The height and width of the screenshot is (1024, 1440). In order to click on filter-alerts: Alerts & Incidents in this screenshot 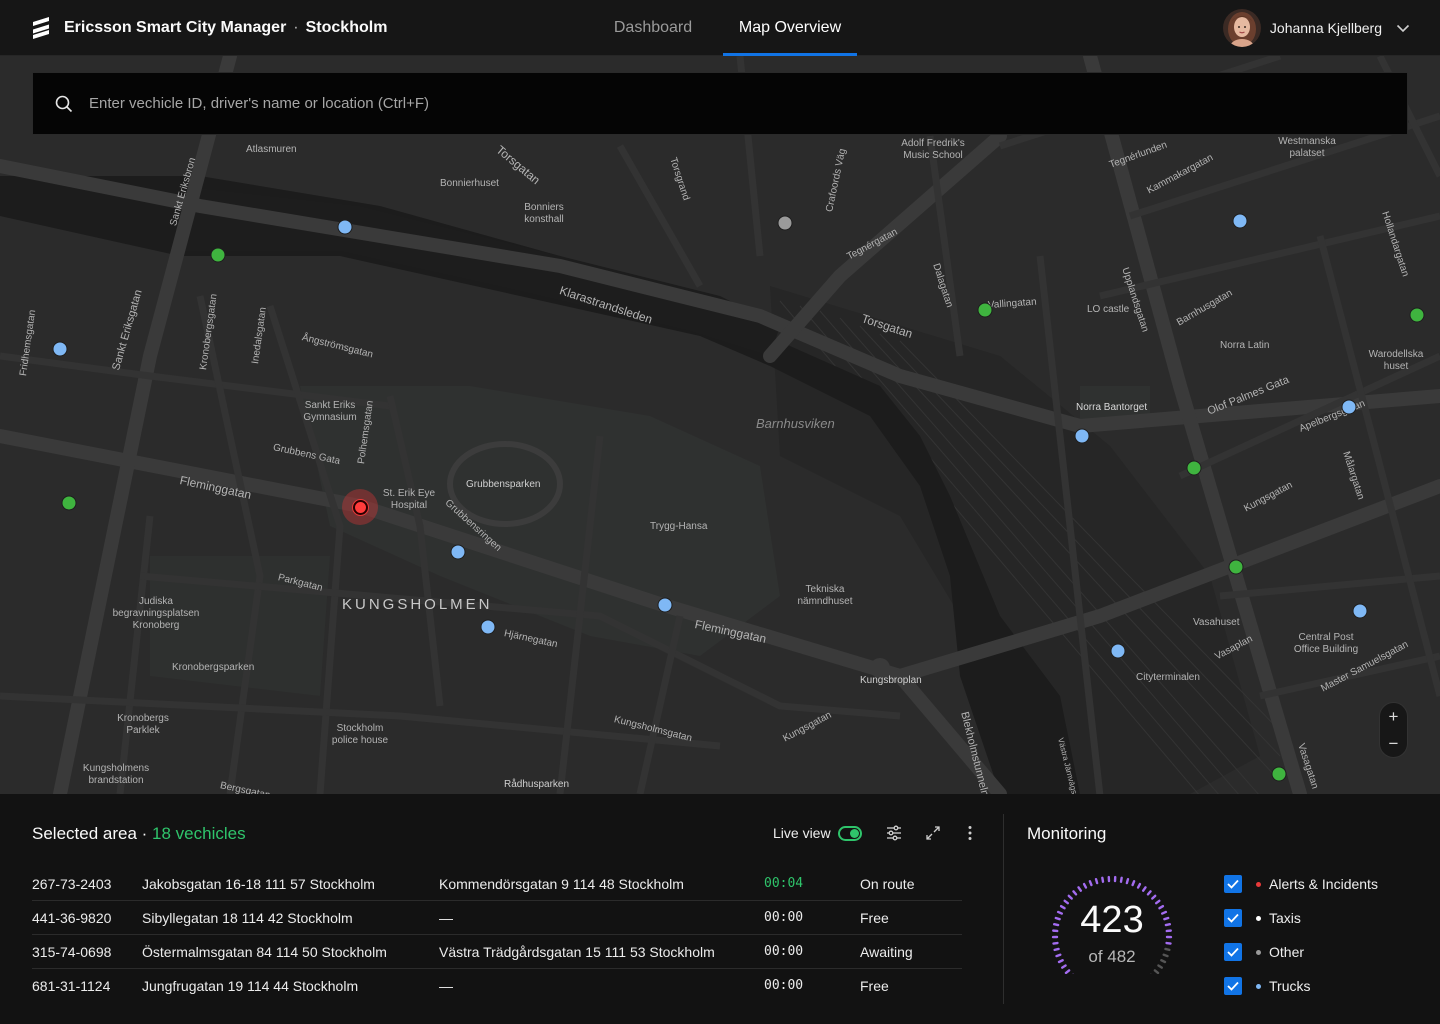, I will do `click(1301, 884)`.